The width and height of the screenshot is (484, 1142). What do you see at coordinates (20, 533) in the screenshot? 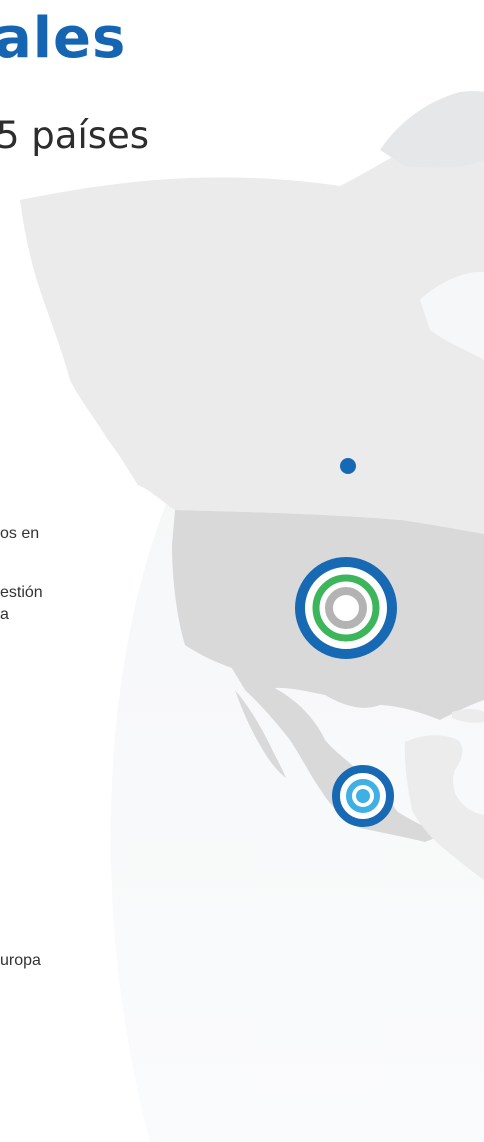
I see `body-text-fragment: os en` at bounding box center [20, 533].